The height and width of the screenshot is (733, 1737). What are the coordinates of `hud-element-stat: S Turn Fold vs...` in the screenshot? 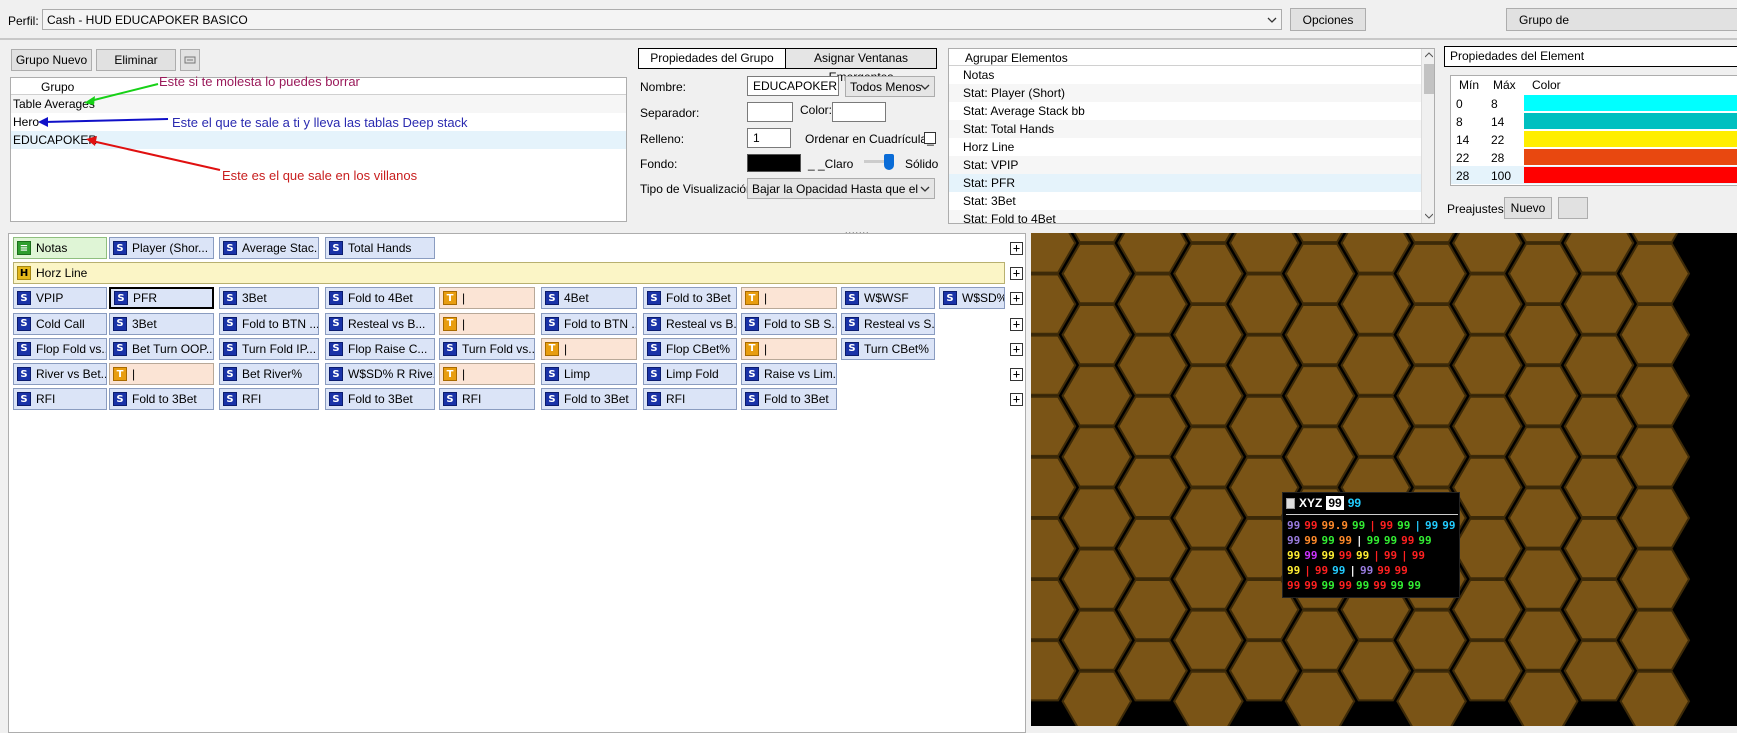 It's located at (487, 348).